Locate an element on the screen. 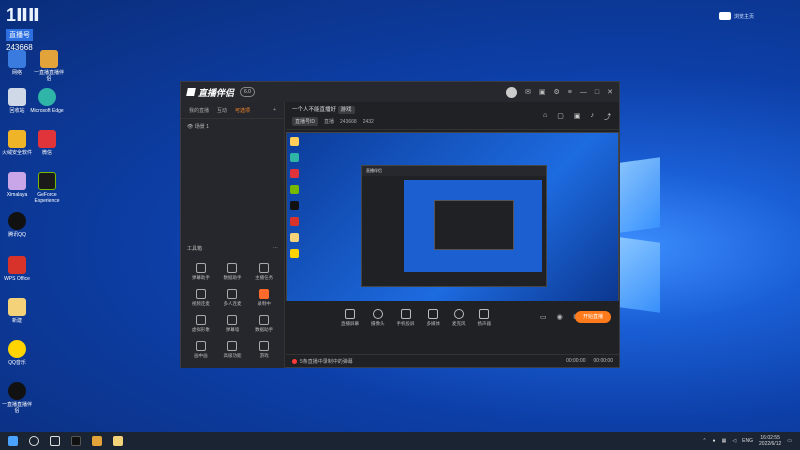  microphone-button: 麦克风 is located at coordinates (459, 318).